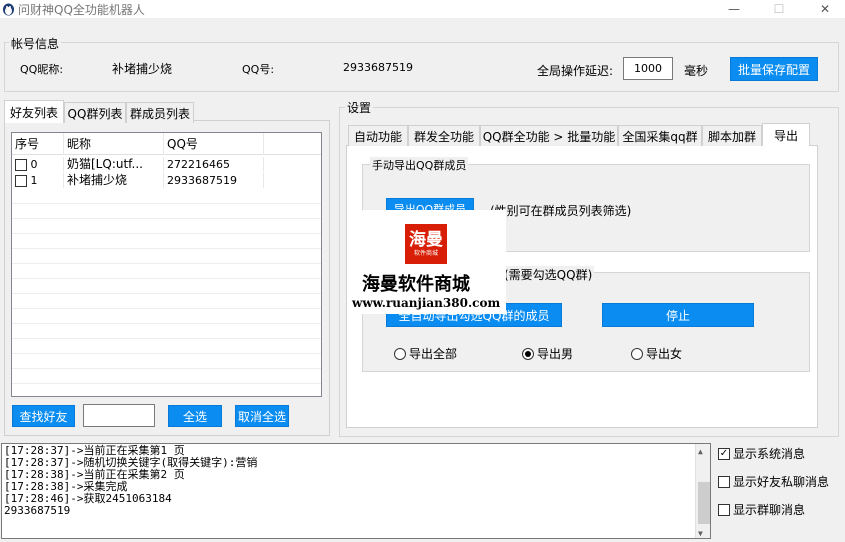 The width and height of the screenshot is (845, 542). I want to click on tab-script-join: 脚本加群, so click(732, 135).